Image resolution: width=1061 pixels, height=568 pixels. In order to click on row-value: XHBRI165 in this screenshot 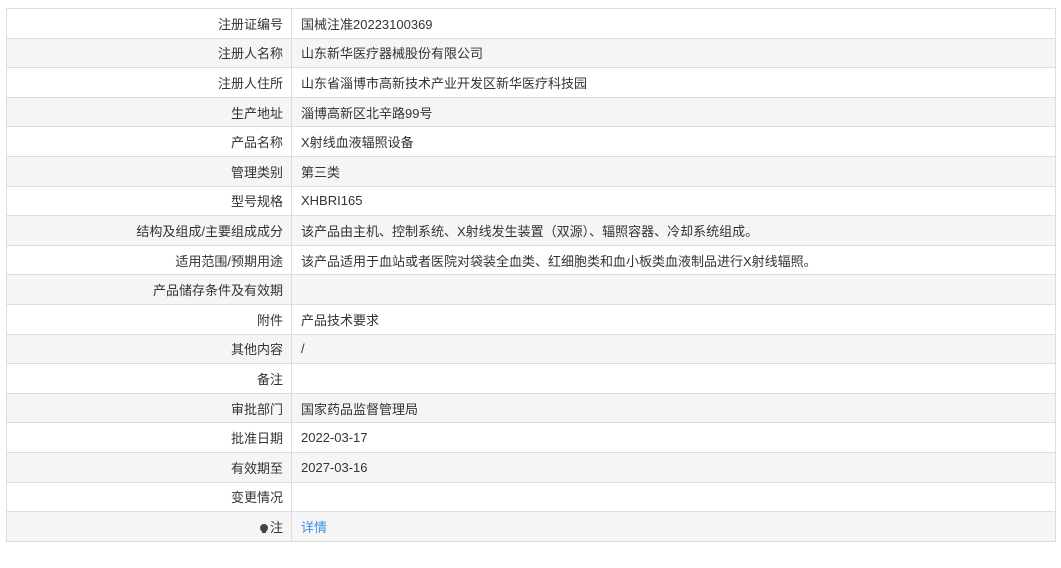, I will do `click(673, 201)`.